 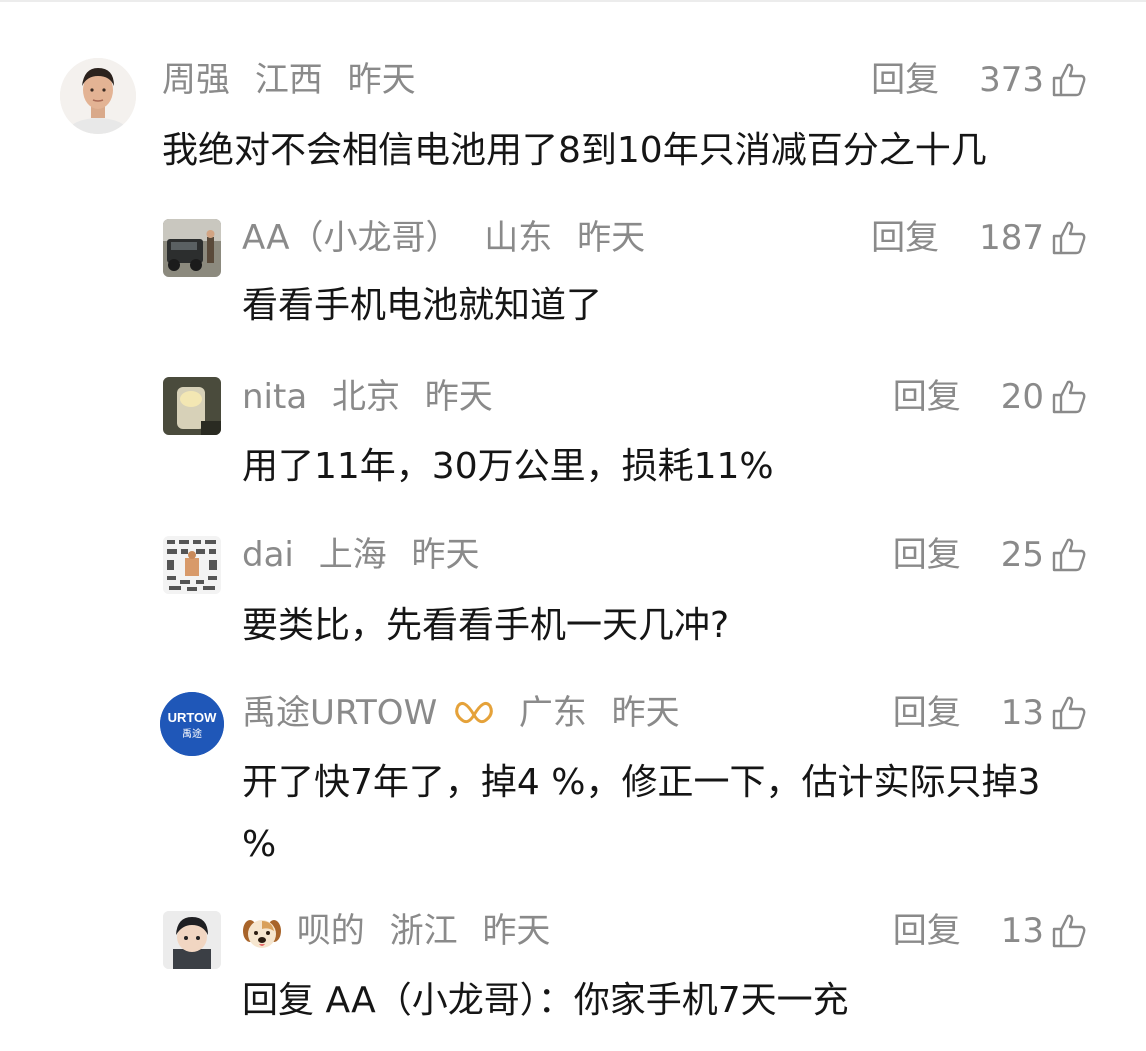 I want to click on author-name: 周强, so click(x=196, y=80).